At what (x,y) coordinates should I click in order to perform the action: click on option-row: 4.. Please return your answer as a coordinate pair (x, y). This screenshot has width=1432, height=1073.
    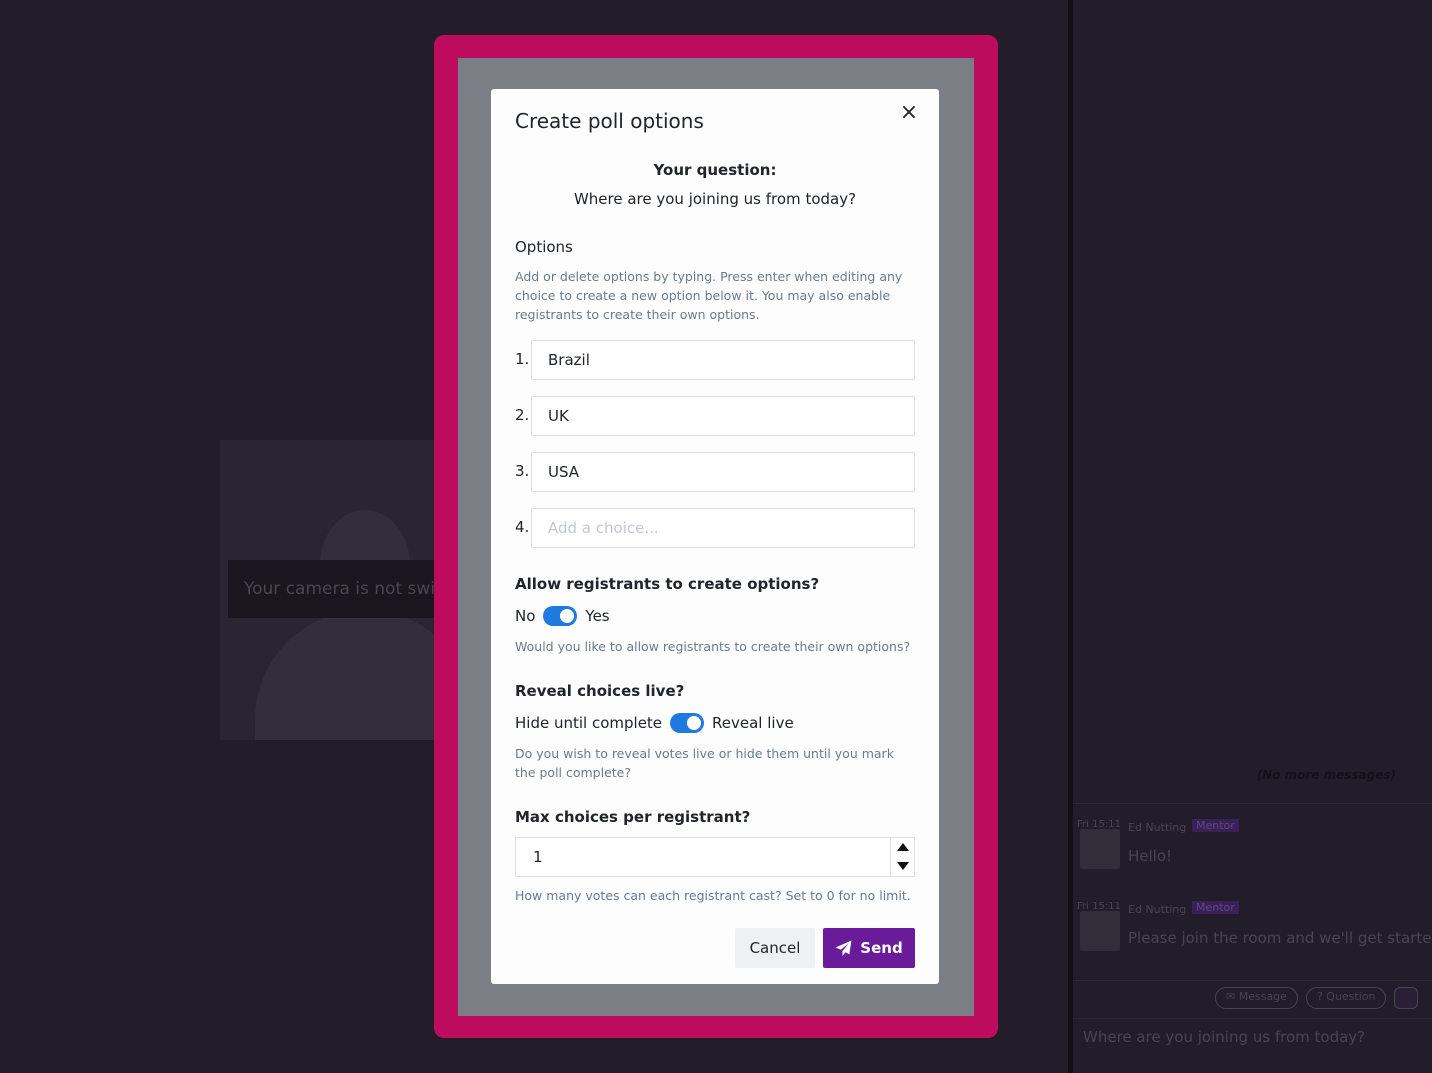
    Looking at the image, I should click on (715, 528).